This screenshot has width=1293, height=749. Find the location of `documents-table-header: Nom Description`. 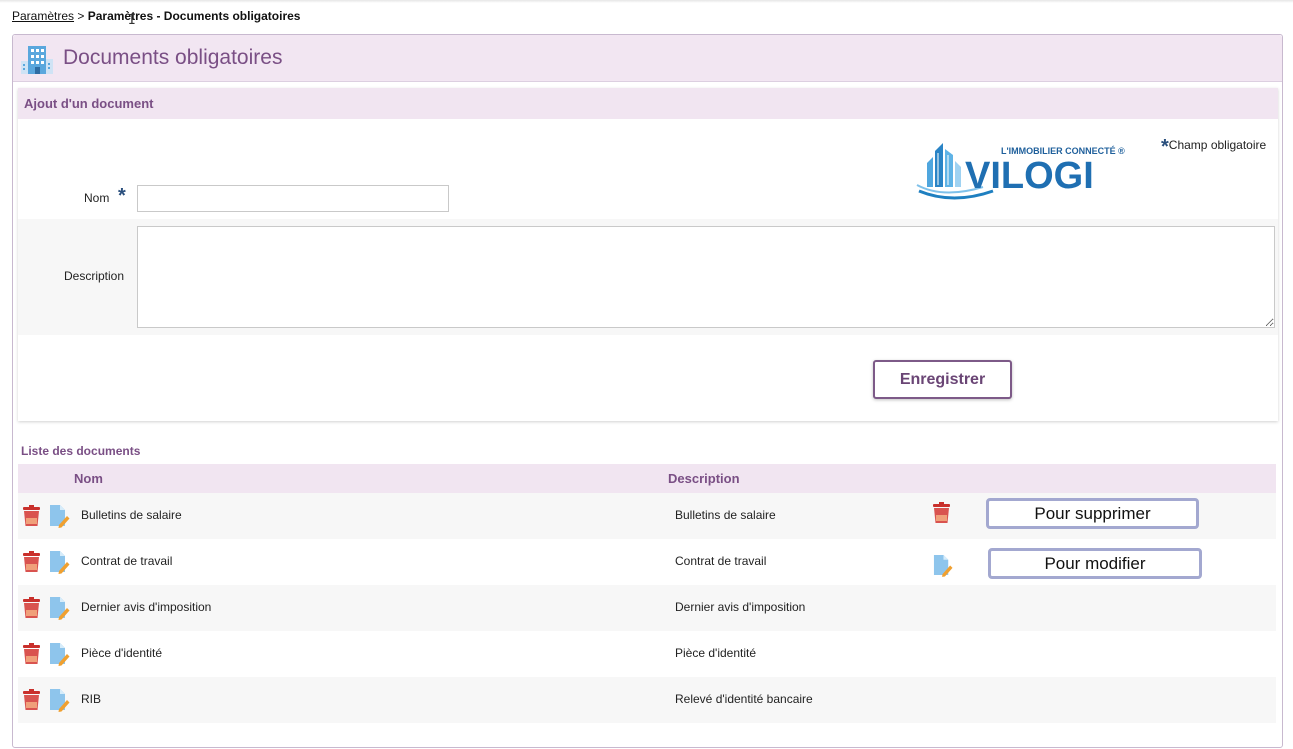

documents-table-header: Nom Description is located at coordinates (647, 478).